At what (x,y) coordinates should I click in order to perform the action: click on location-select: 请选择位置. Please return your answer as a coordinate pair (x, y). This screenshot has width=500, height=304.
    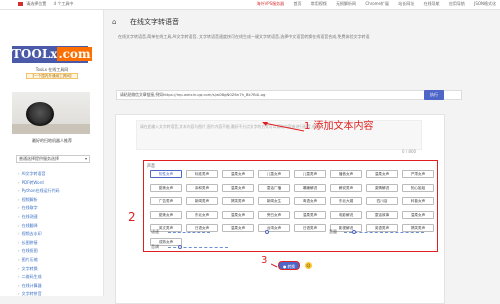
    Looking at the image, I should click on (36, 4).